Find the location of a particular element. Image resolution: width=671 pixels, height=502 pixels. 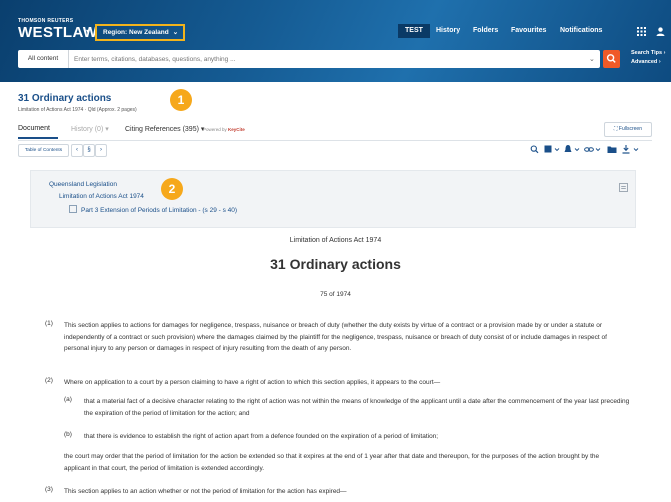

tab-citing-references: Citing References (395) ▾ is located at coordinates (164, 129).